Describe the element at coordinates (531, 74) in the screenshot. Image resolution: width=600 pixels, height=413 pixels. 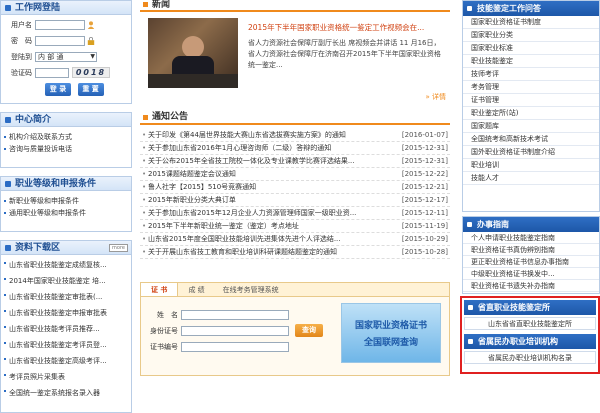
I see `list-item: 技师考评` at that location.